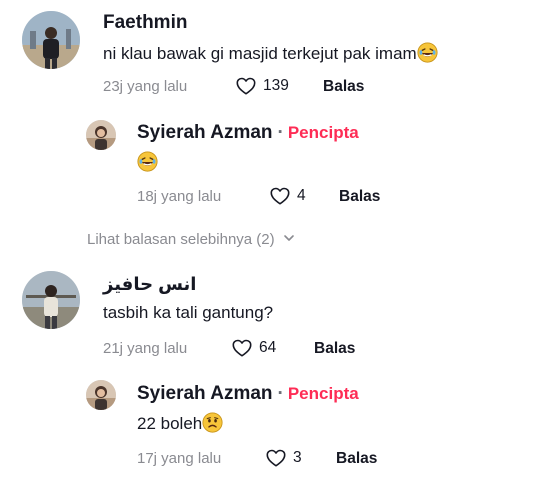 This screenshot has height=482, width=557. What do you see at coordinates (276, 85) in the screenshot?
I see `like-count: 139` at bounding box center [276, 85].